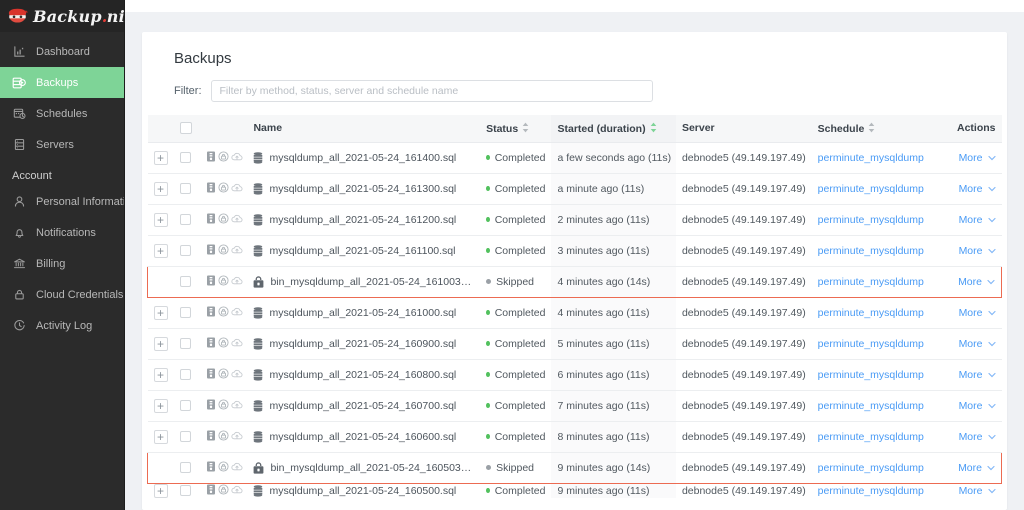 The image size is (1024, 510). What do you see at coordinates (362, 375) in the screenshot?
I see `backup-name: mysqldump_all_2021-05-24_160800.sql` at bounding box center [362, 375].